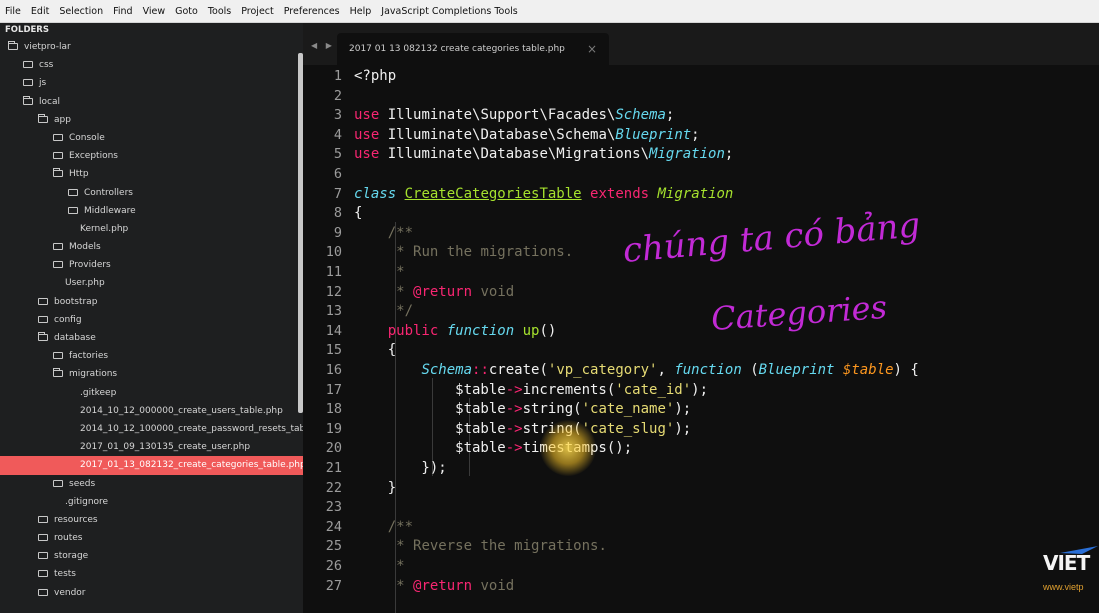 The width and height of the screenshot is (1099, 613). Describe the element at coordinates (151, 102) in the screenshot. I see `tree-folder: local` at that location.